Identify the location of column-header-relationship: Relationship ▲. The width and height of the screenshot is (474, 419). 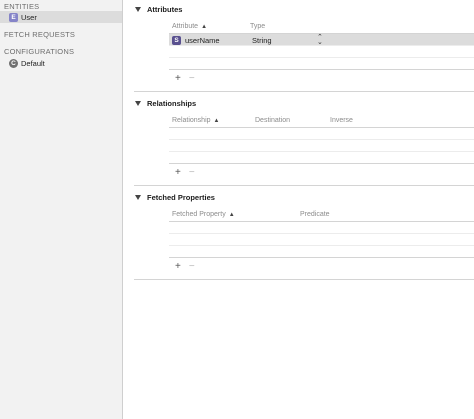
(195, 120).